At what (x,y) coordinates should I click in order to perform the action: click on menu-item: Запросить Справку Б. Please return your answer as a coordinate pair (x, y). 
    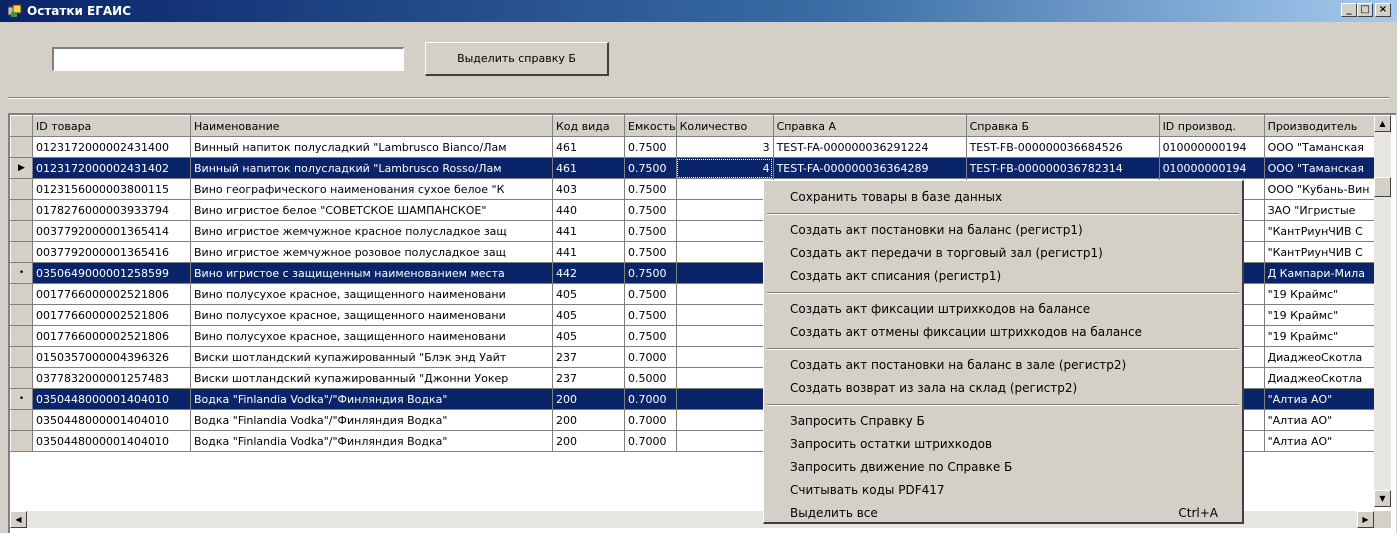
    Looking at the image, I should click on (1010, 421).